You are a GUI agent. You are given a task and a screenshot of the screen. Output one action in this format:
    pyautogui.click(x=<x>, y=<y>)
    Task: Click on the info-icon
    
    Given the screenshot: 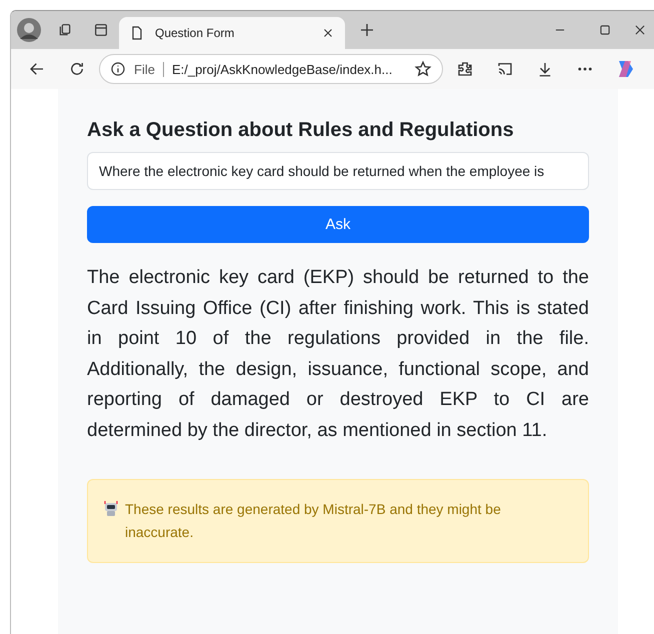 What is the action you would take?
    pyautogui.click(x=118, y=69)
    